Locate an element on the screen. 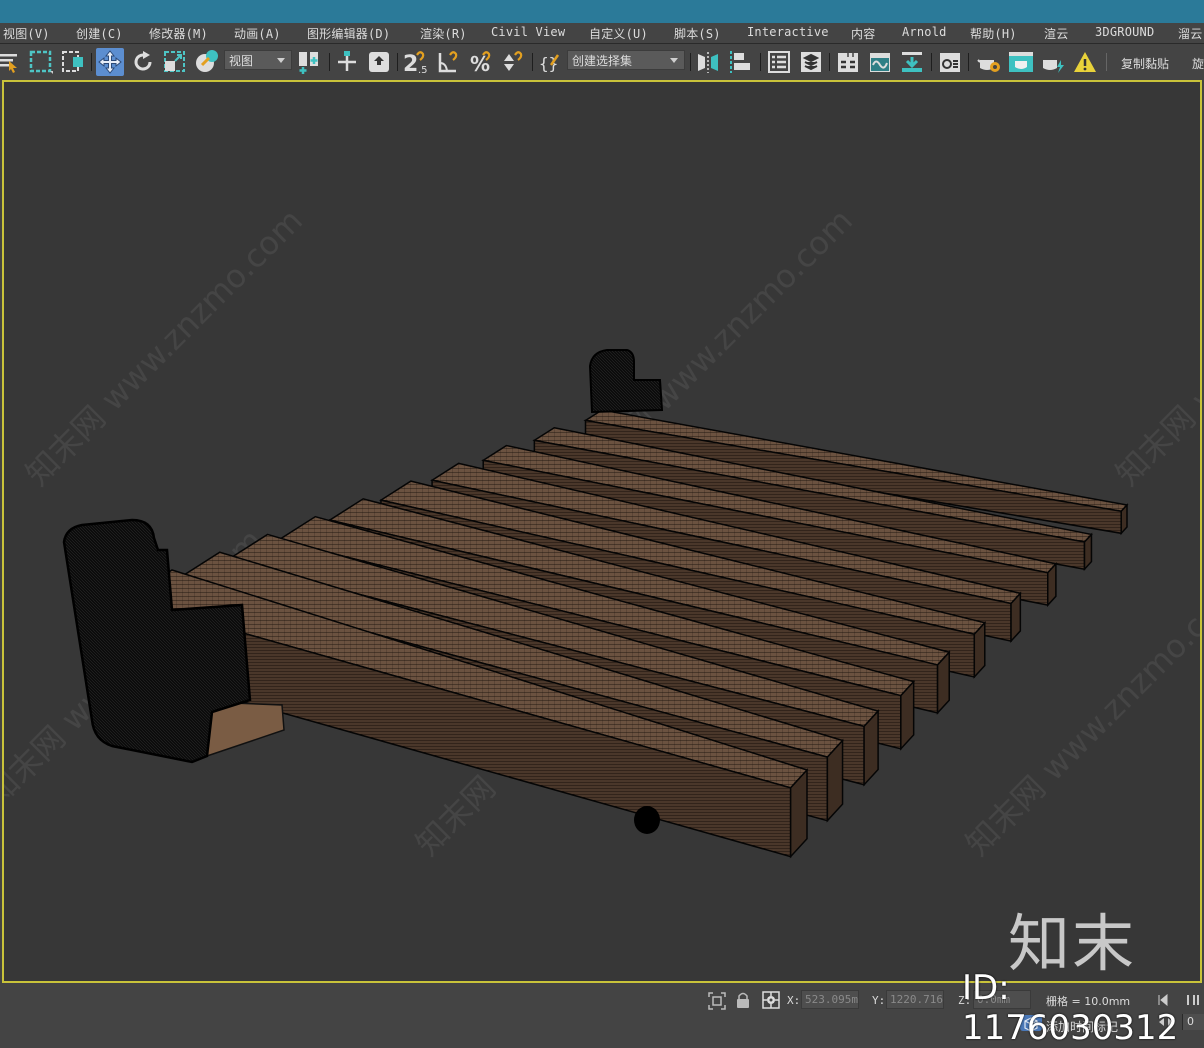  menu-xuanyun: 渲云 is located at coordinates (1056, 33).